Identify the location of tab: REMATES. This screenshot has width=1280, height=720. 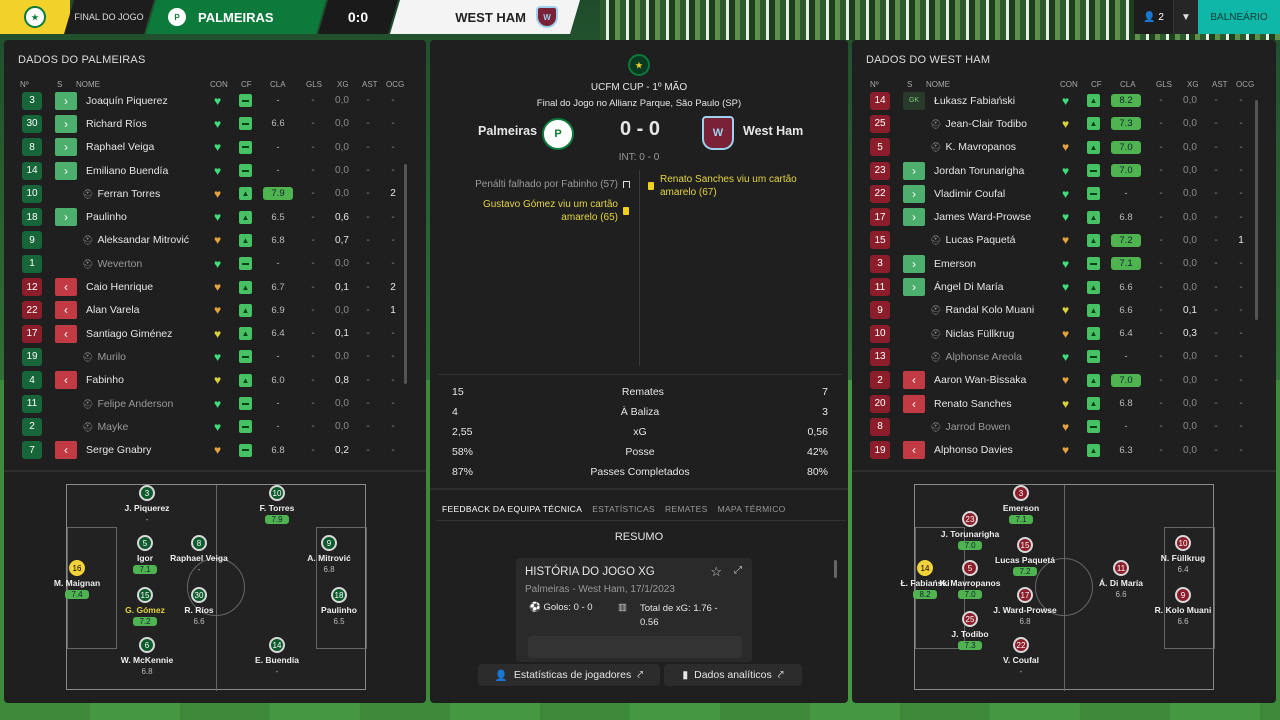
(686, 509).